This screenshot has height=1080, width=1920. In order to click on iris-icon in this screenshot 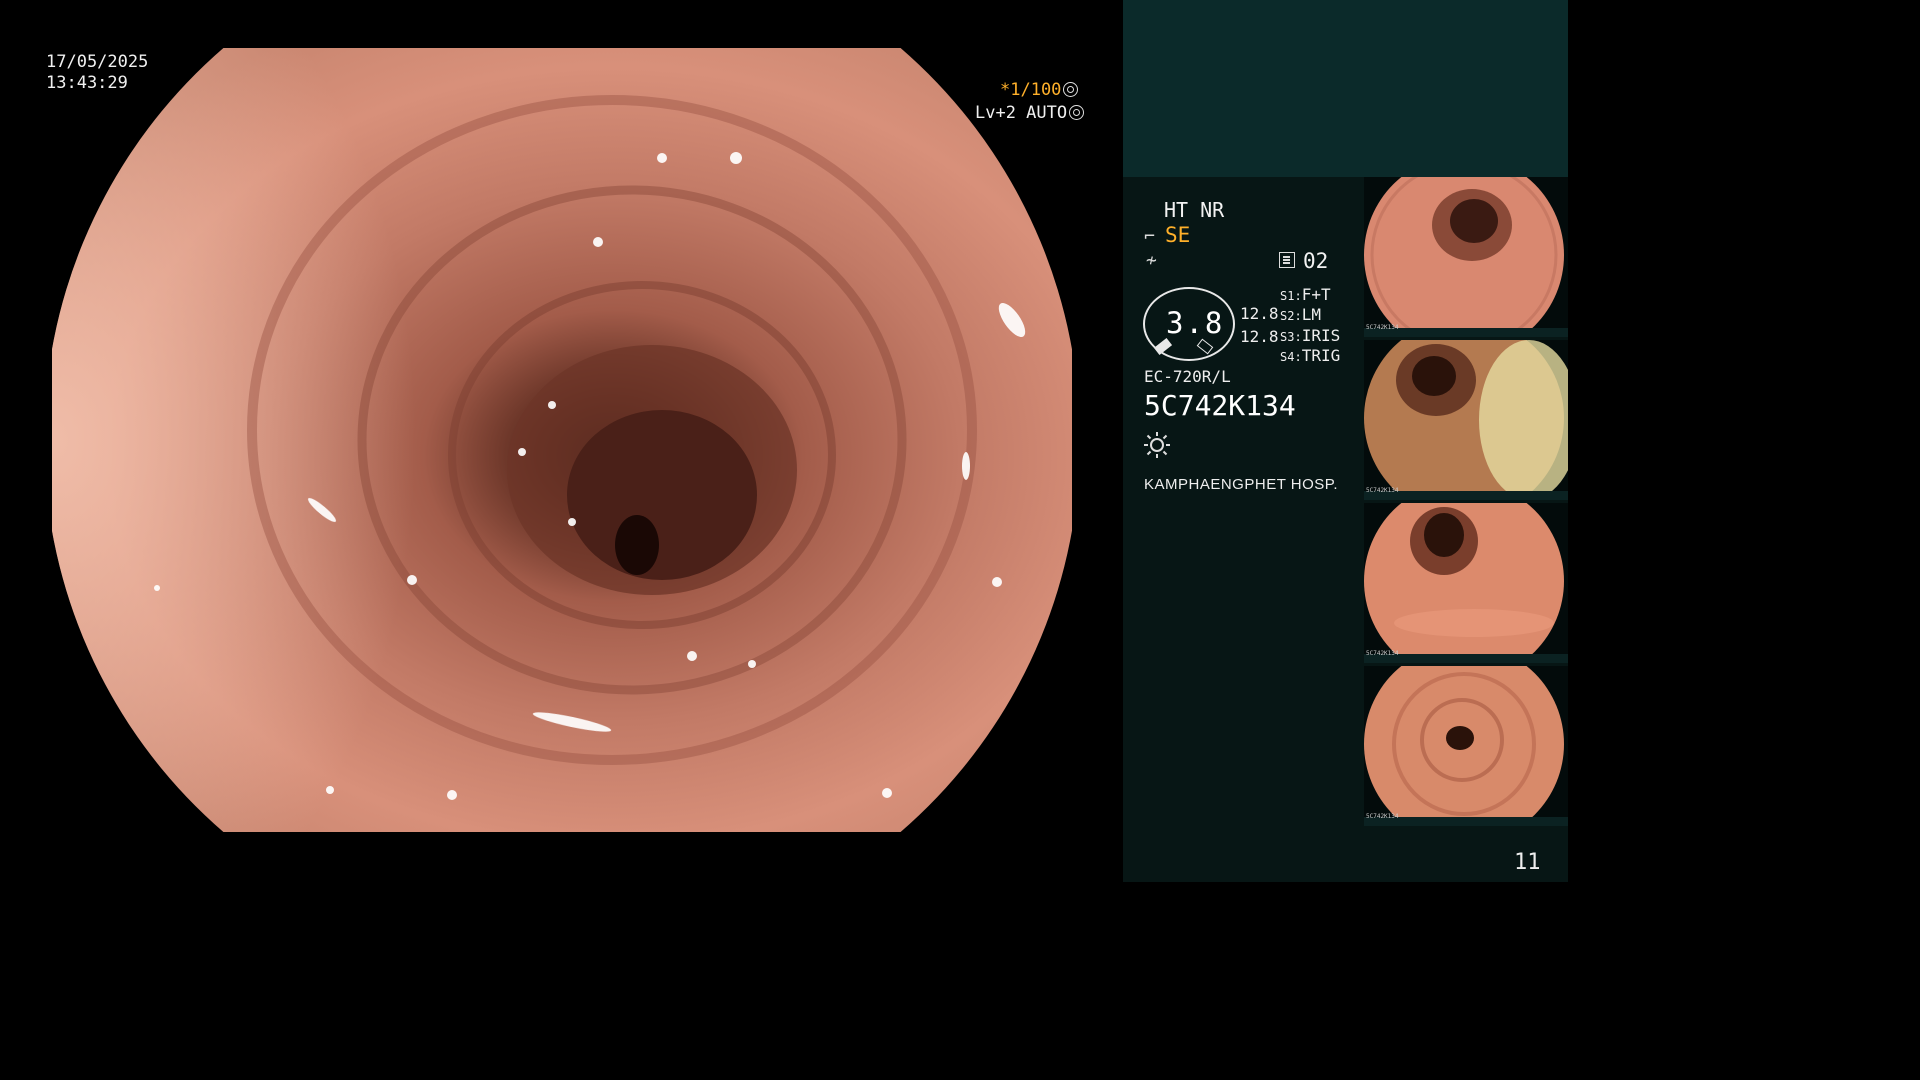, I will do `click(1077, 112)`.